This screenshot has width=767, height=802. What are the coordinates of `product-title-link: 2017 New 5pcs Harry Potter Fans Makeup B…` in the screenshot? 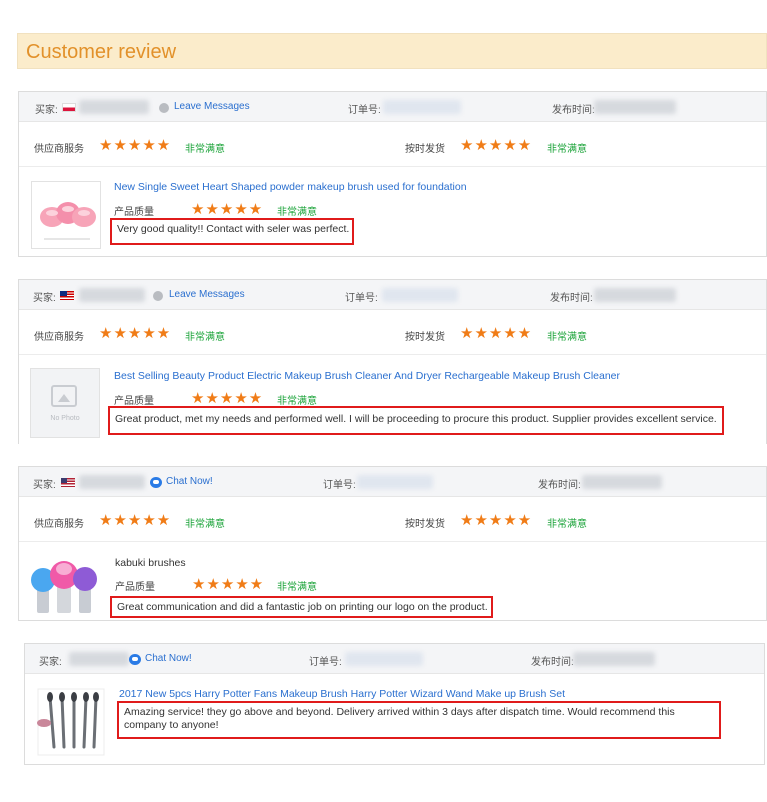 It's located at (342, 694).